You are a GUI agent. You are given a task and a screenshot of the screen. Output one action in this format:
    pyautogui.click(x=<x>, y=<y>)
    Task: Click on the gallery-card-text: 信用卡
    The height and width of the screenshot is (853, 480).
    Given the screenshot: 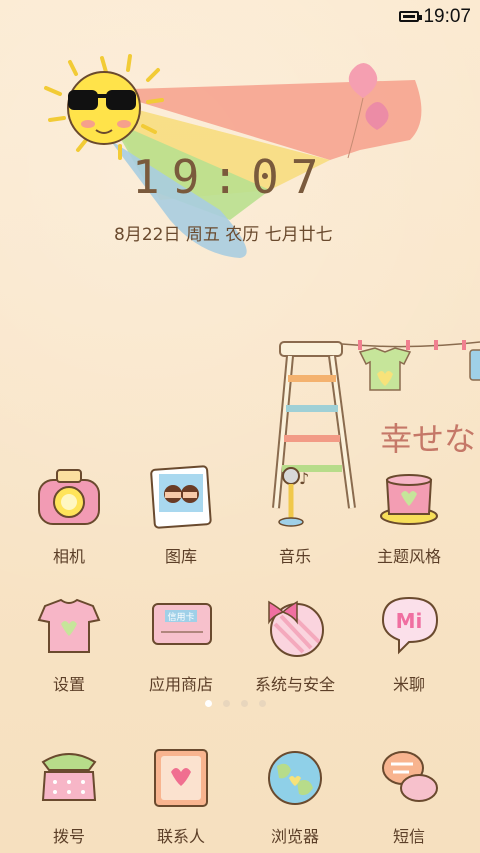 What is the action you would take?
    pyautogui.click(x=180, y=617)
    